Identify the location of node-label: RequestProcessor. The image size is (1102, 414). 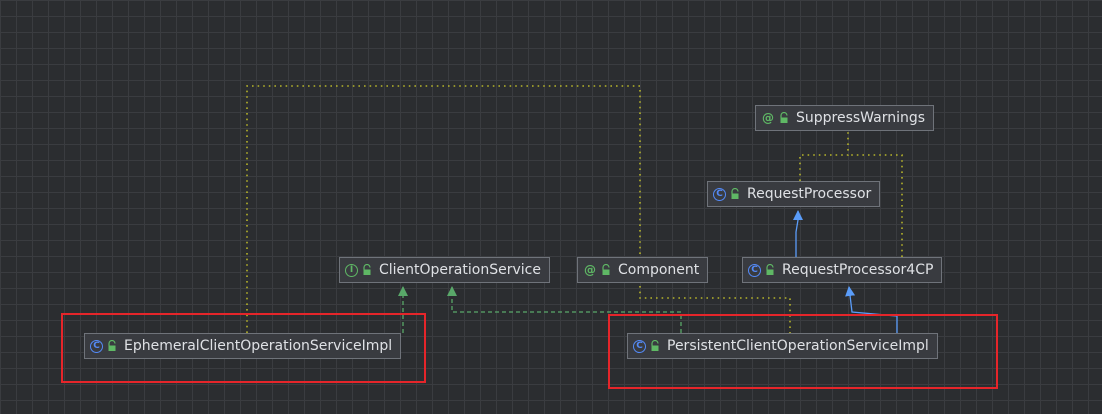
(809, 194).